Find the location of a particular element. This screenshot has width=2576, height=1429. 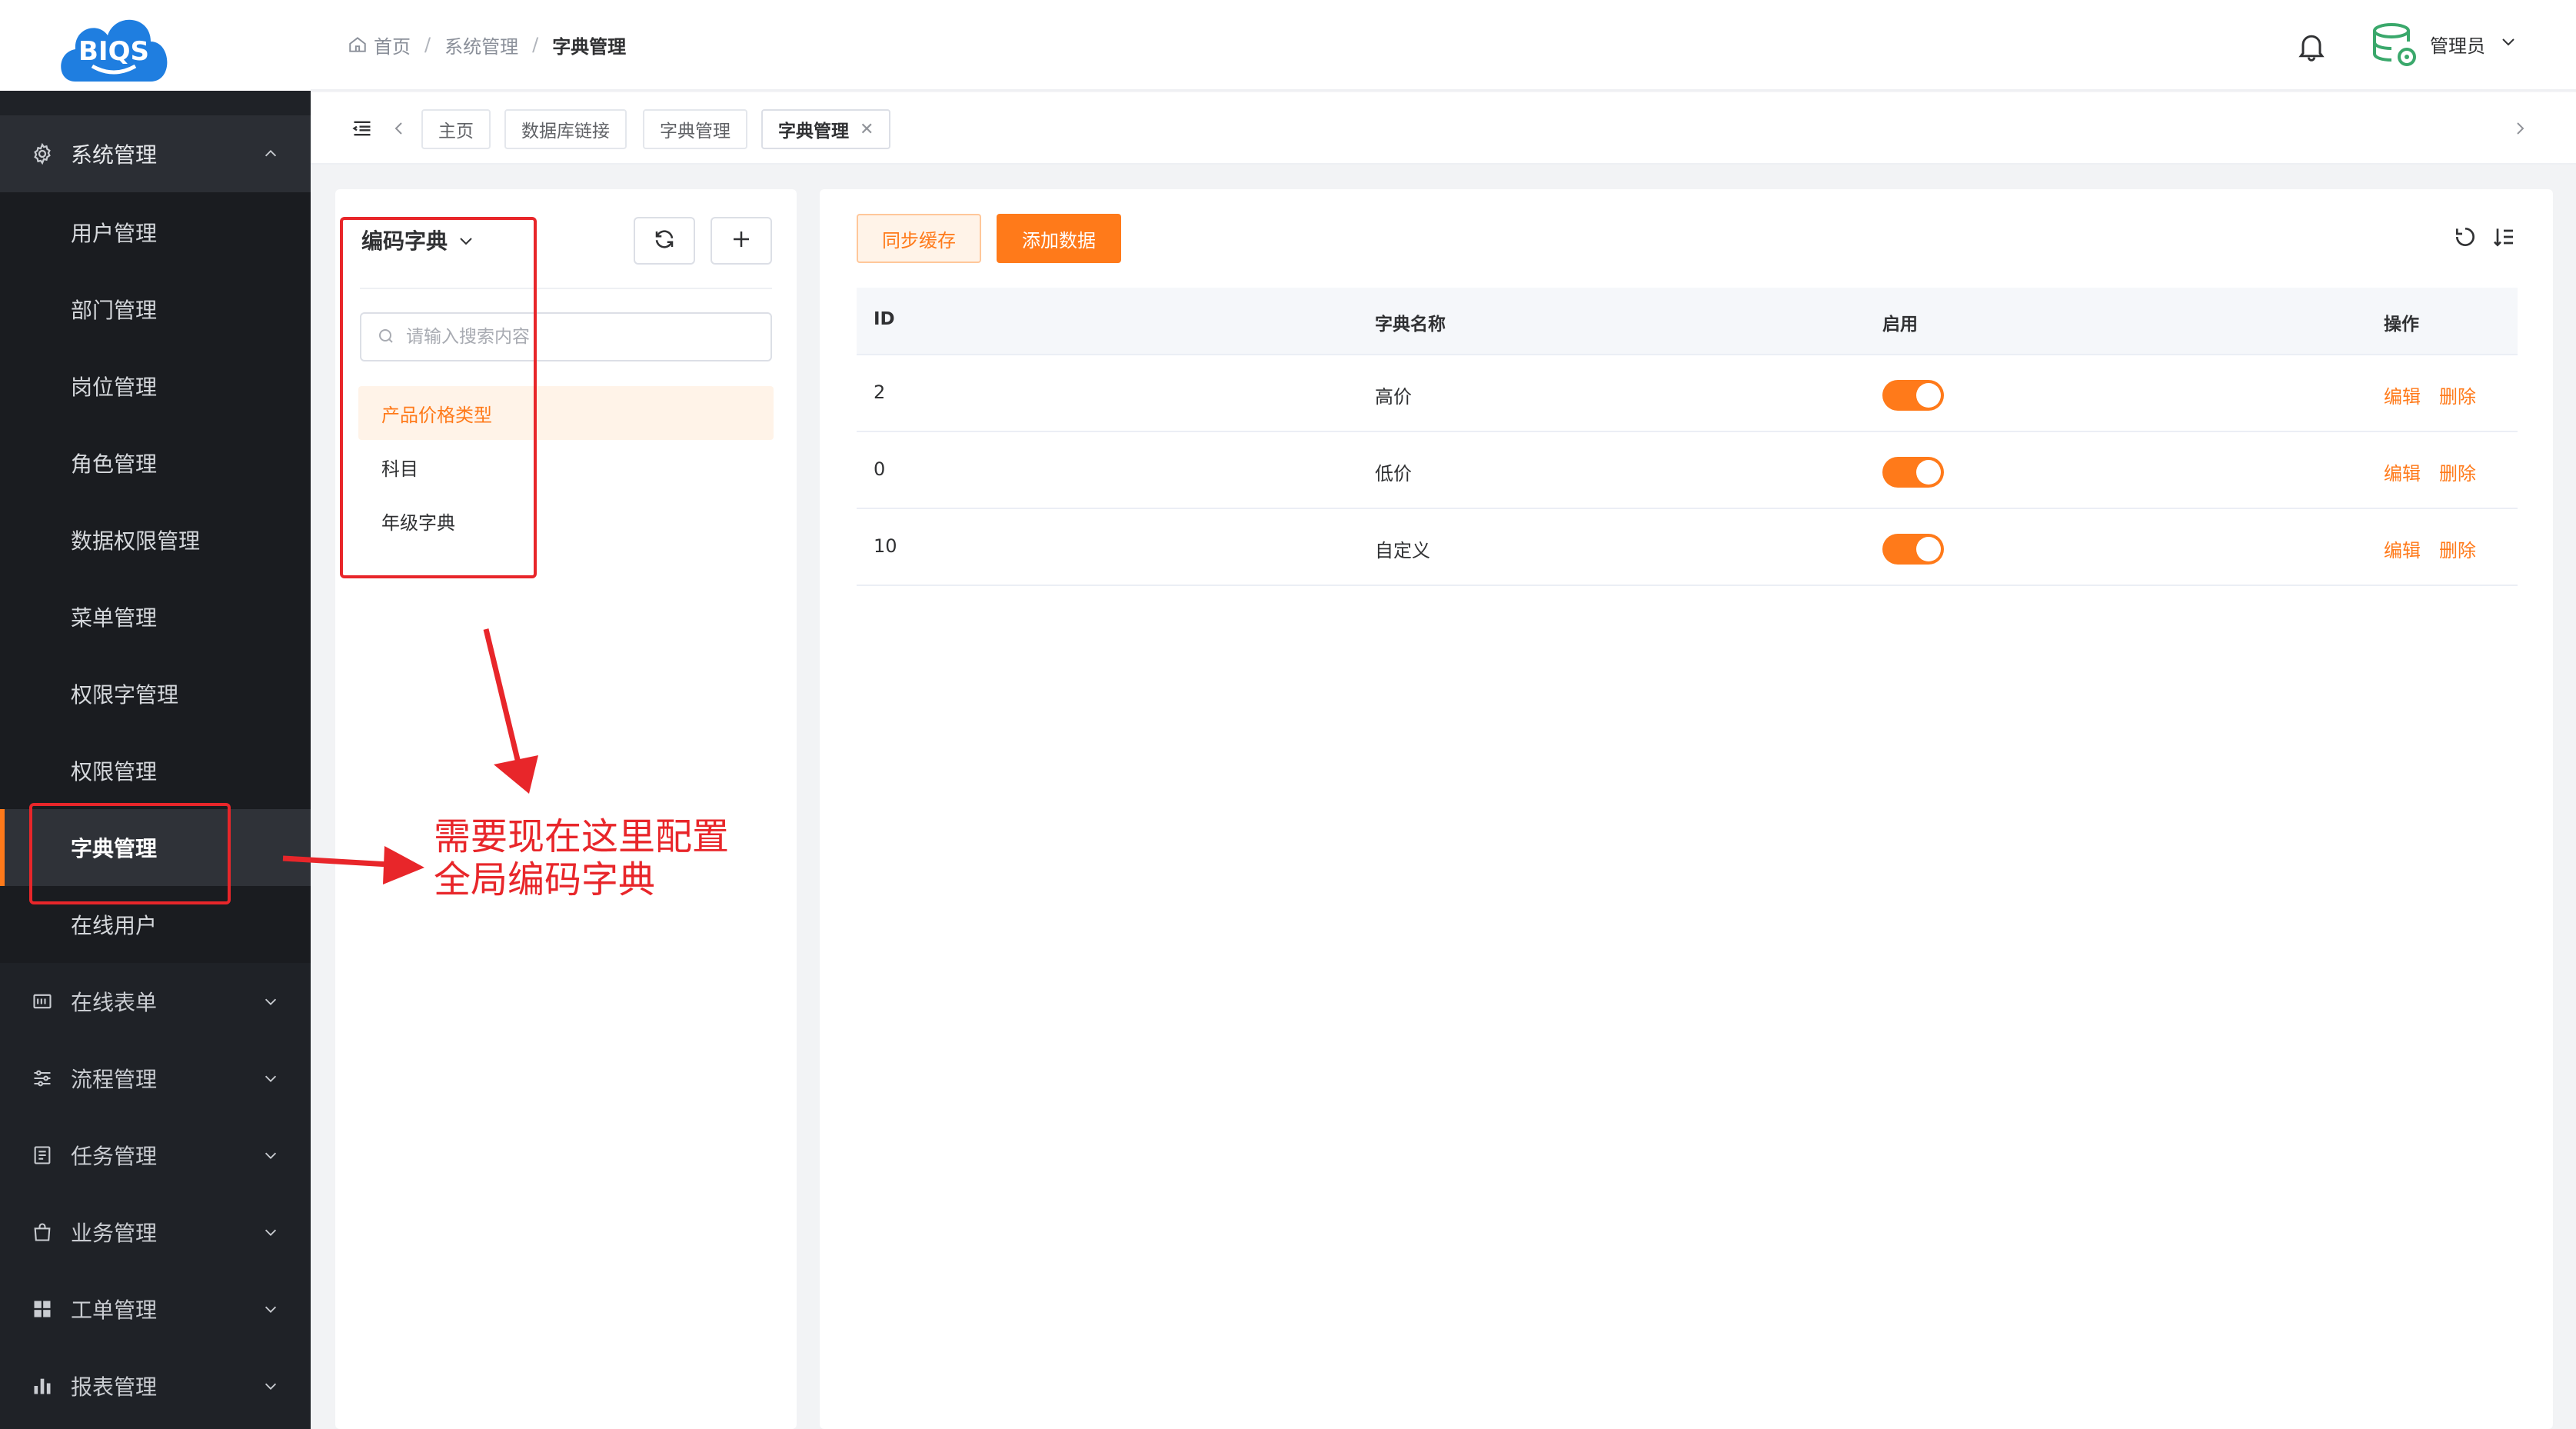

column-settings-icon is located at coordinates (2503, 237).